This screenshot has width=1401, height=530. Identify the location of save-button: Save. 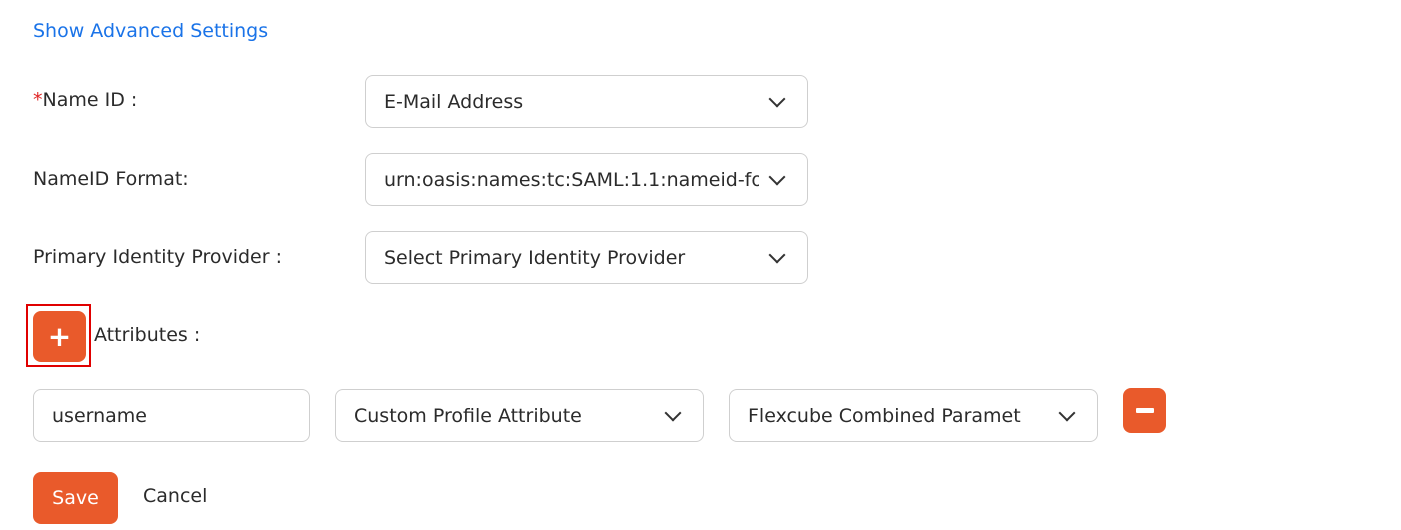
(75, 498).